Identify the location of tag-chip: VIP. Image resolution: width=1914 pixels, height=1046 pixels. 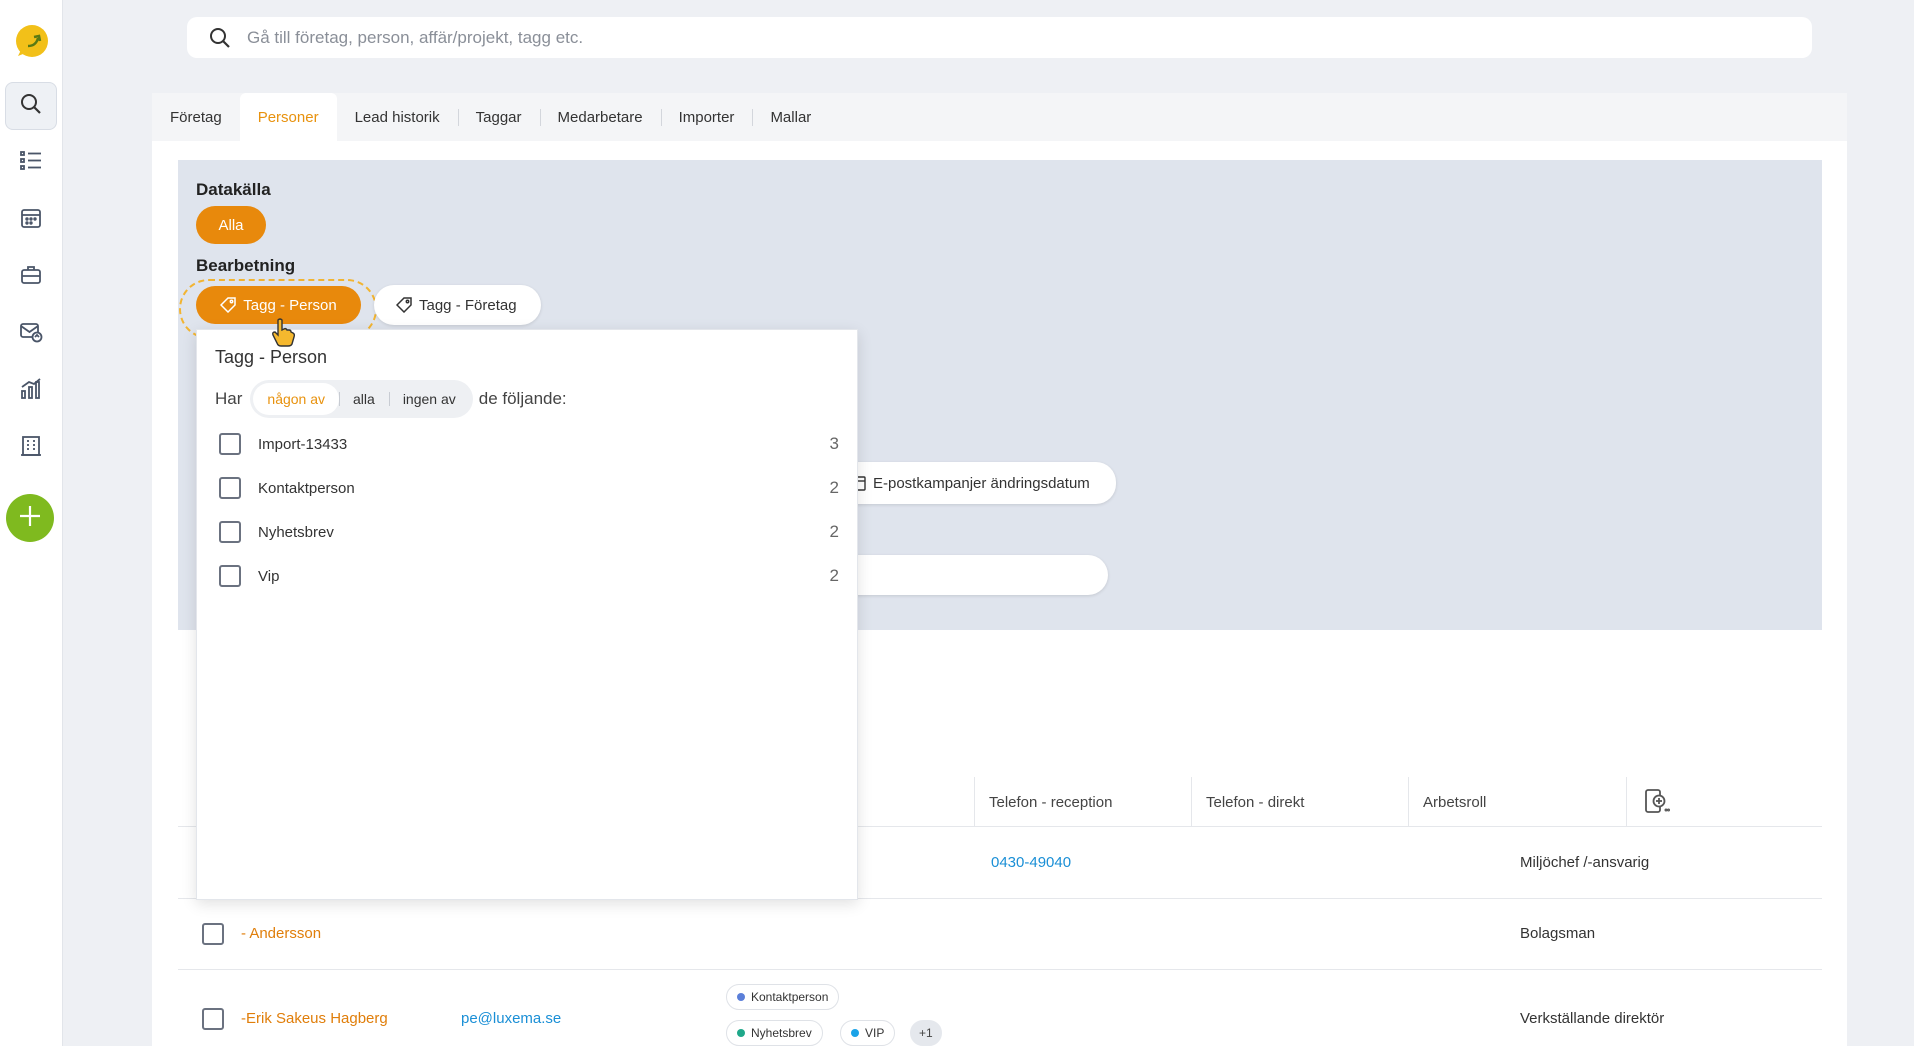
(868, 1033).